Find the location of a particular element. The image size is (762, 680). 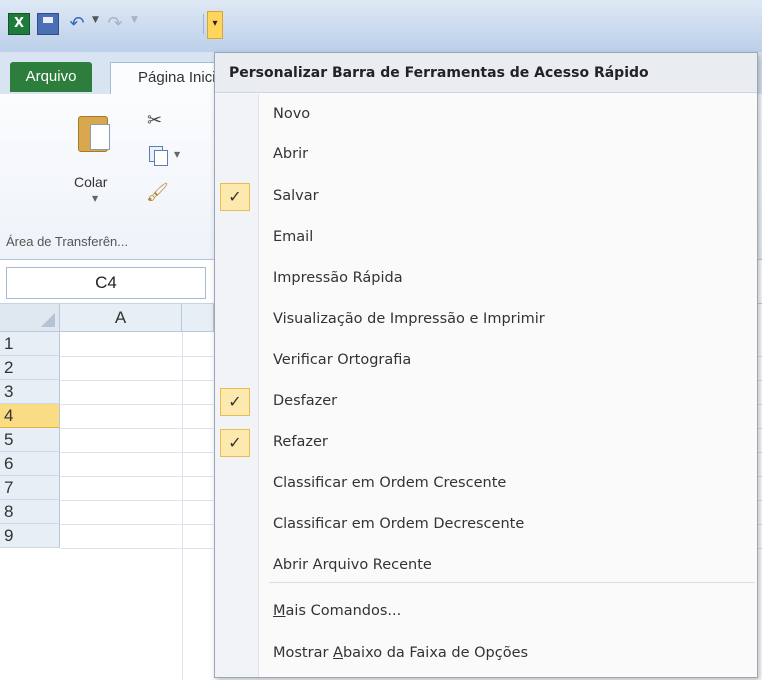

menu-item-label: Abrir Arquivo Recente is located at coordinates (352, 565).